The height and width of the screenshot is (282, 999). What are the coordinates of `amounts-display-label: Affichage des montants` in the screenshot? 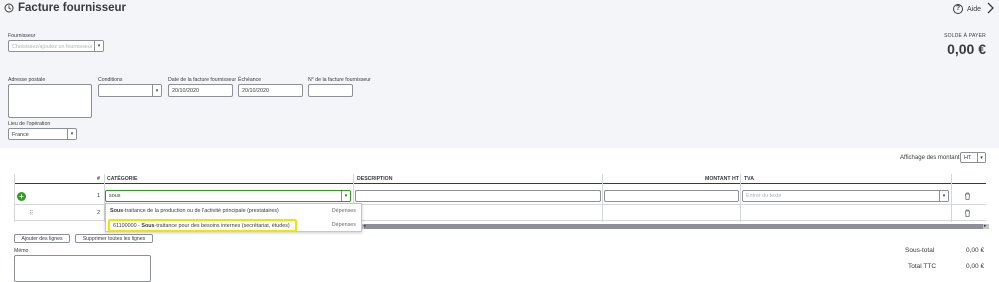 It's located at (931, 158).